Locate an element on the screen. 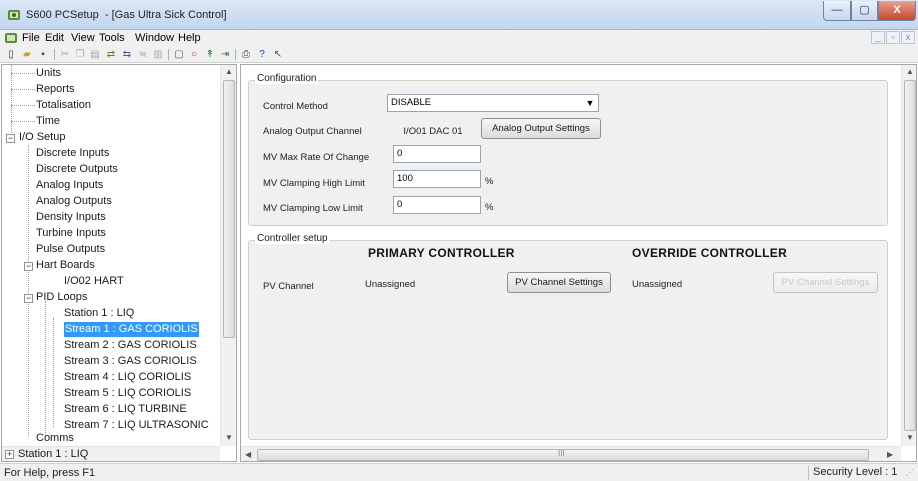  new-icon: ▯ is located at coordinates (11, 54).